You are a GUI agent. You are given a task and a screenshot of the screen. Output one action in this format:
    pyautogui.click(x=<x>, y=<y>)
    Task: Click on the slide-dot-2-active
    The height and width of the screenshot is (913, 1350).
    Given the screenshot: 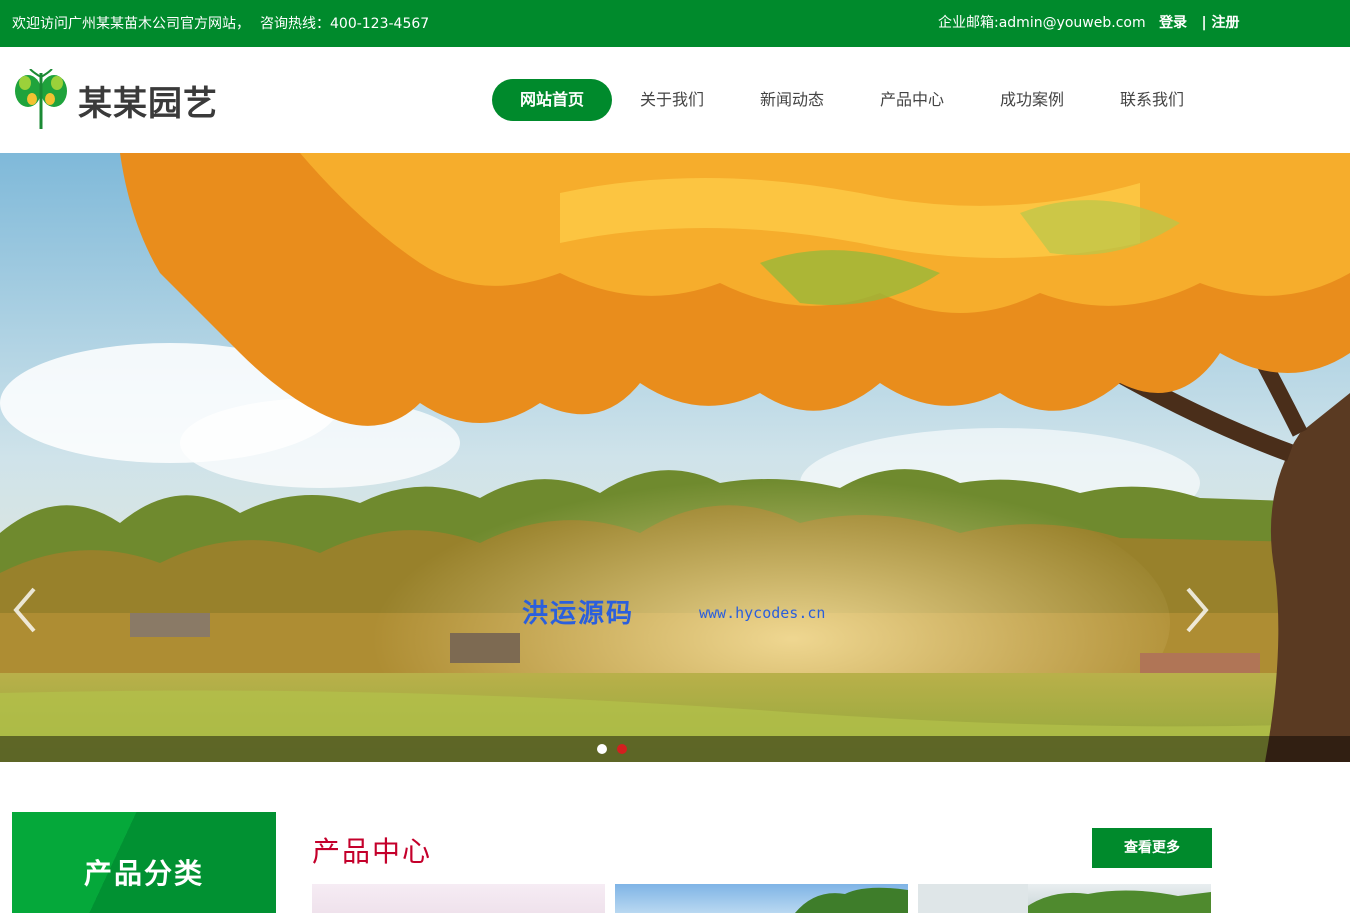 What is the action you would take?
    pyautogui.click(x=622, y=749)
    